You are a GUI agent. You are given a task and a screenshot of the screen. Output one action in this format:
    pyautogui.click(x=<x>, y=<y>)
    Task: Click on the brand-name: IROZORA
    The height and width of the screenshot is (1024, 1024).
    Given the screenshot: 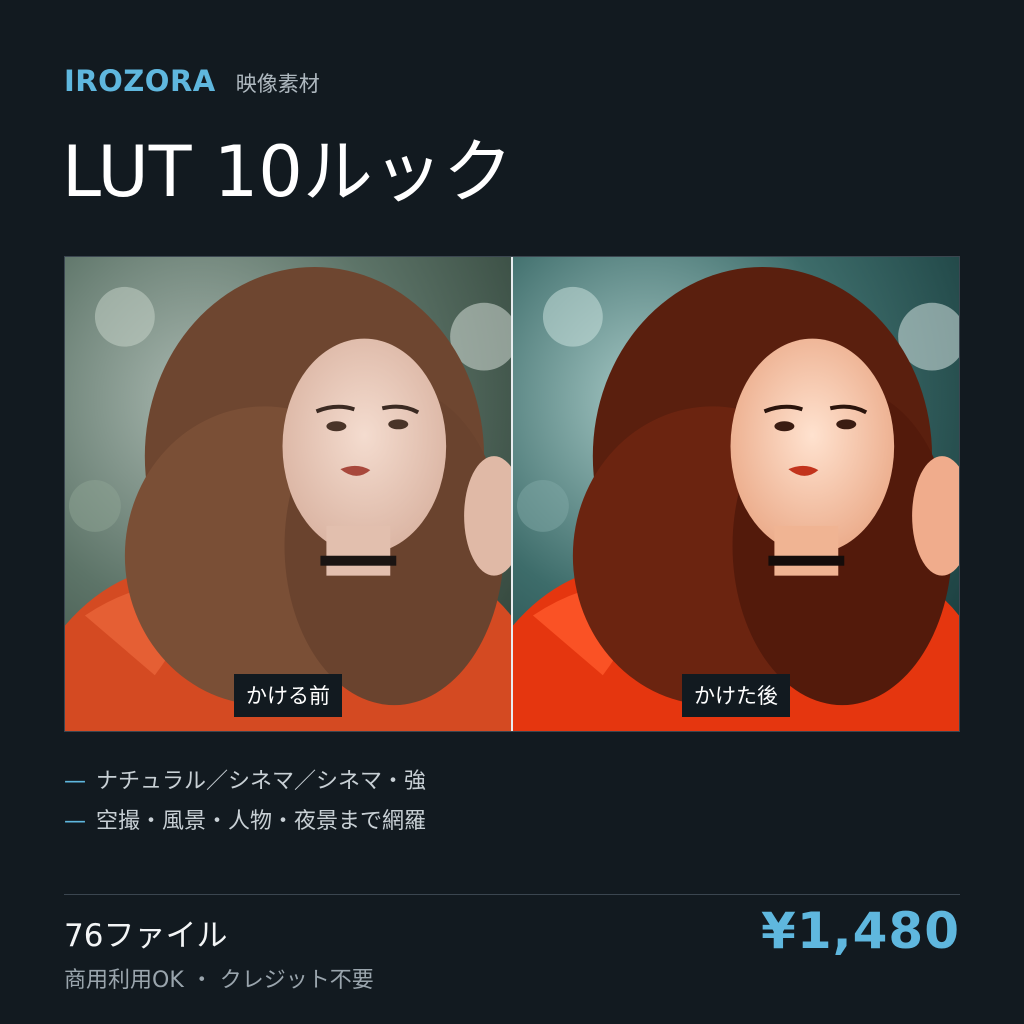 What is the action you would take?
    pyautogui.click(x=140, y=81)
    